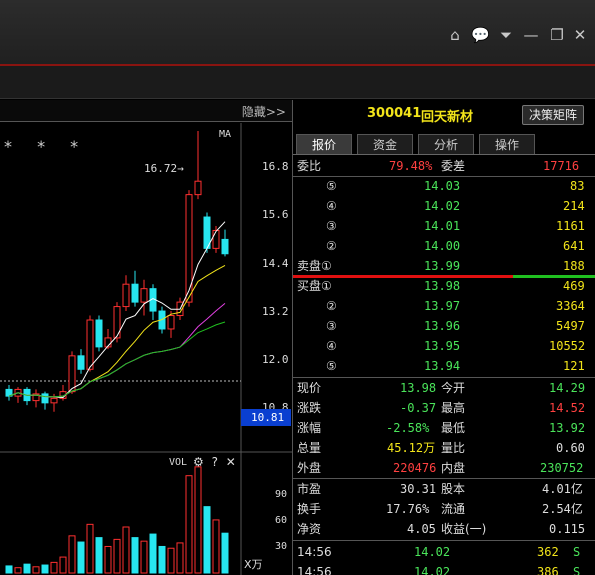 This screenshot has height=575, width=595. What do you see at coordinates (557, 35) in the screenshot?
I see `restore-icon: ❐` at bounding box center [557, 35].